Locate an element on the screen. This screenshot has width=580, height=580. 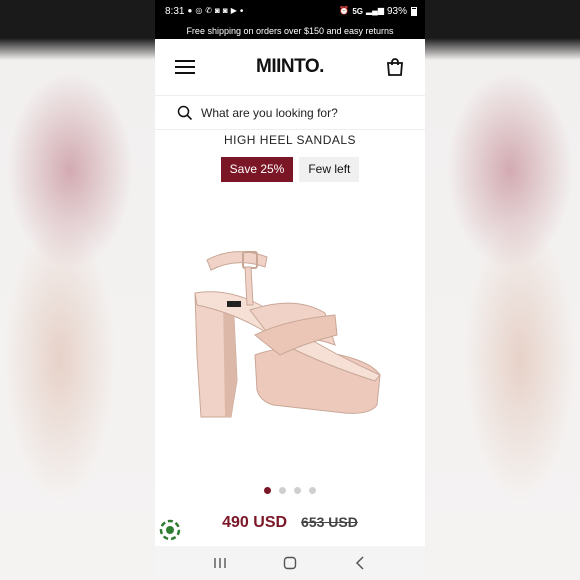
image-carousel-dots is located at coordinates (290, 490).